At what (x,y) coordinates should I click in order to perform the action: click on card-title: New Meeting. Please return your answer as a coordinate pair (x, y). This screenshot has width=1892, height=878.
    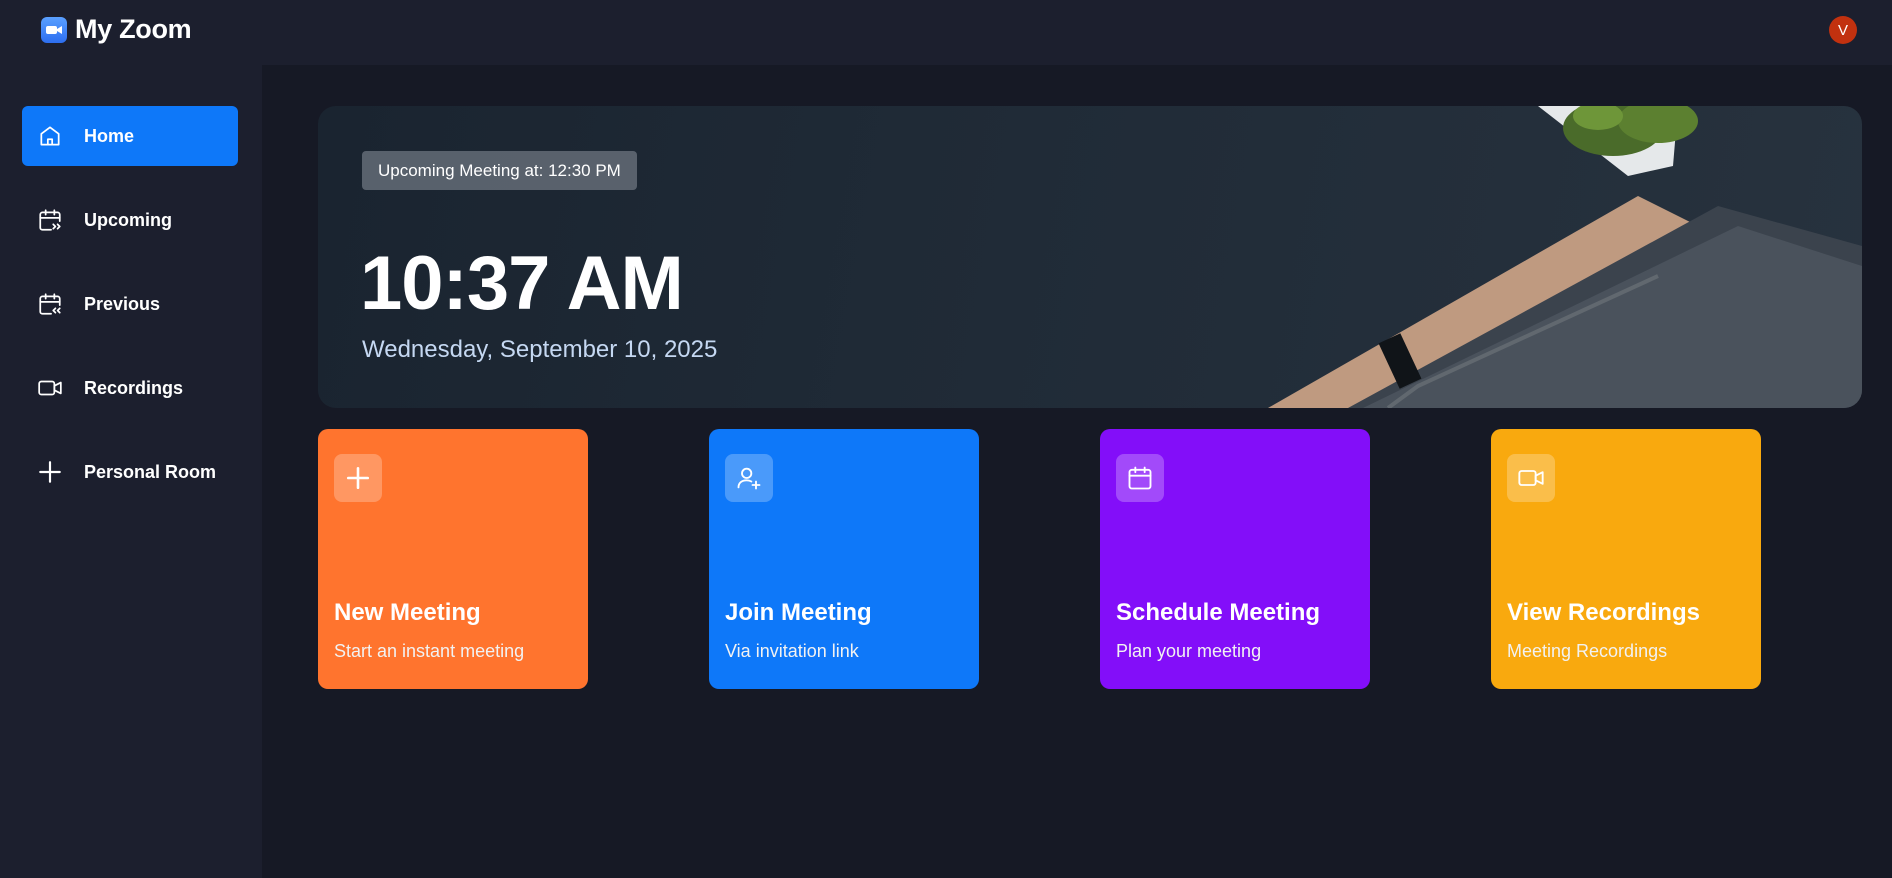
    Looking at the image, I should click on (407, 612).